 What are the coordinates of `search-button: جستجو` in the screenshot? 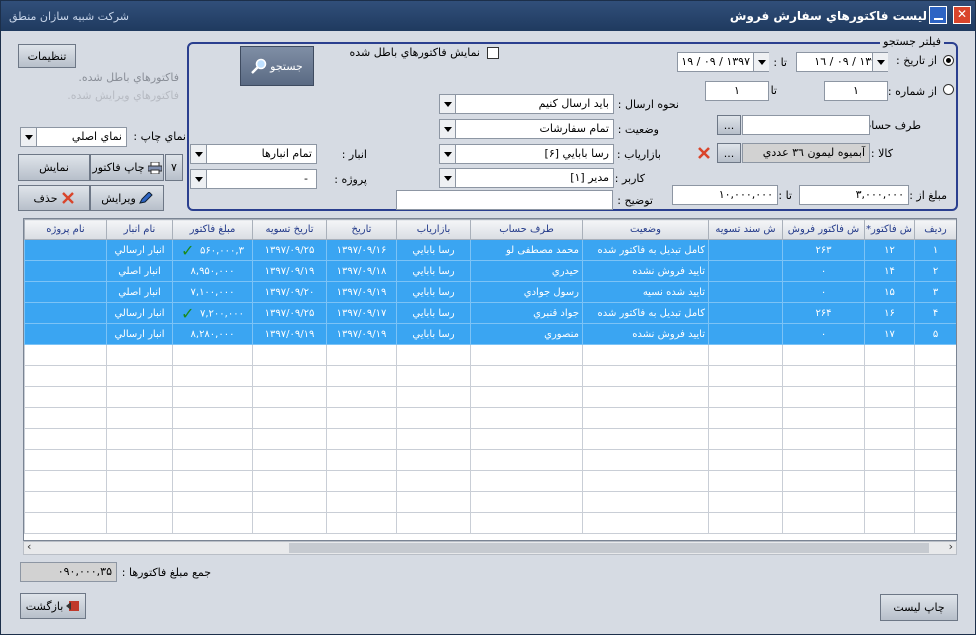 It's located at (277, 66).